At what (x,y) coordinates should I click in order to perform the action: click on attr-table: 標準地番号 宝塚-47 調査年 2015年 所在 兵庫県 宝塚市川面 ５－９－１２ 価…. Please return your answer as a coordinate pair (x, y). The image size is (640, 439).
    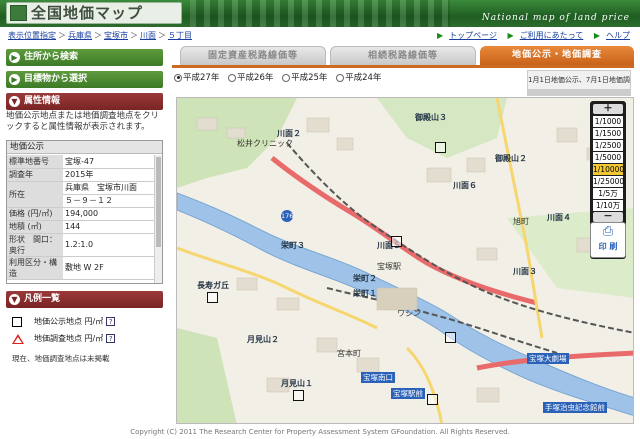
    Looking at the image, I should click on (80, 217).